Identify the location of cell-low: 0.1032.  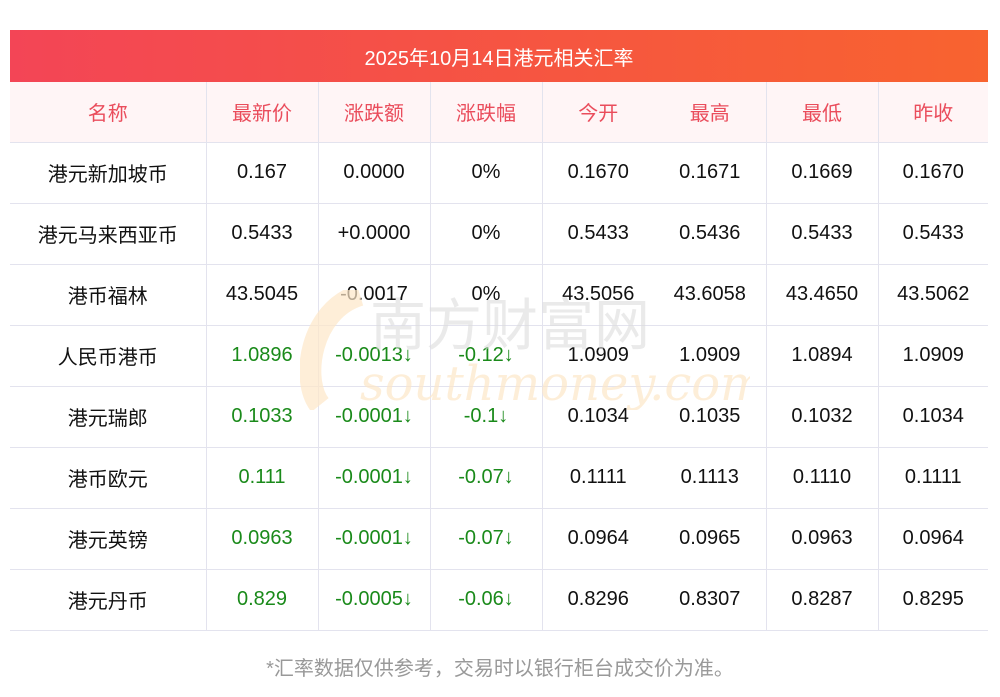
(822, 417).